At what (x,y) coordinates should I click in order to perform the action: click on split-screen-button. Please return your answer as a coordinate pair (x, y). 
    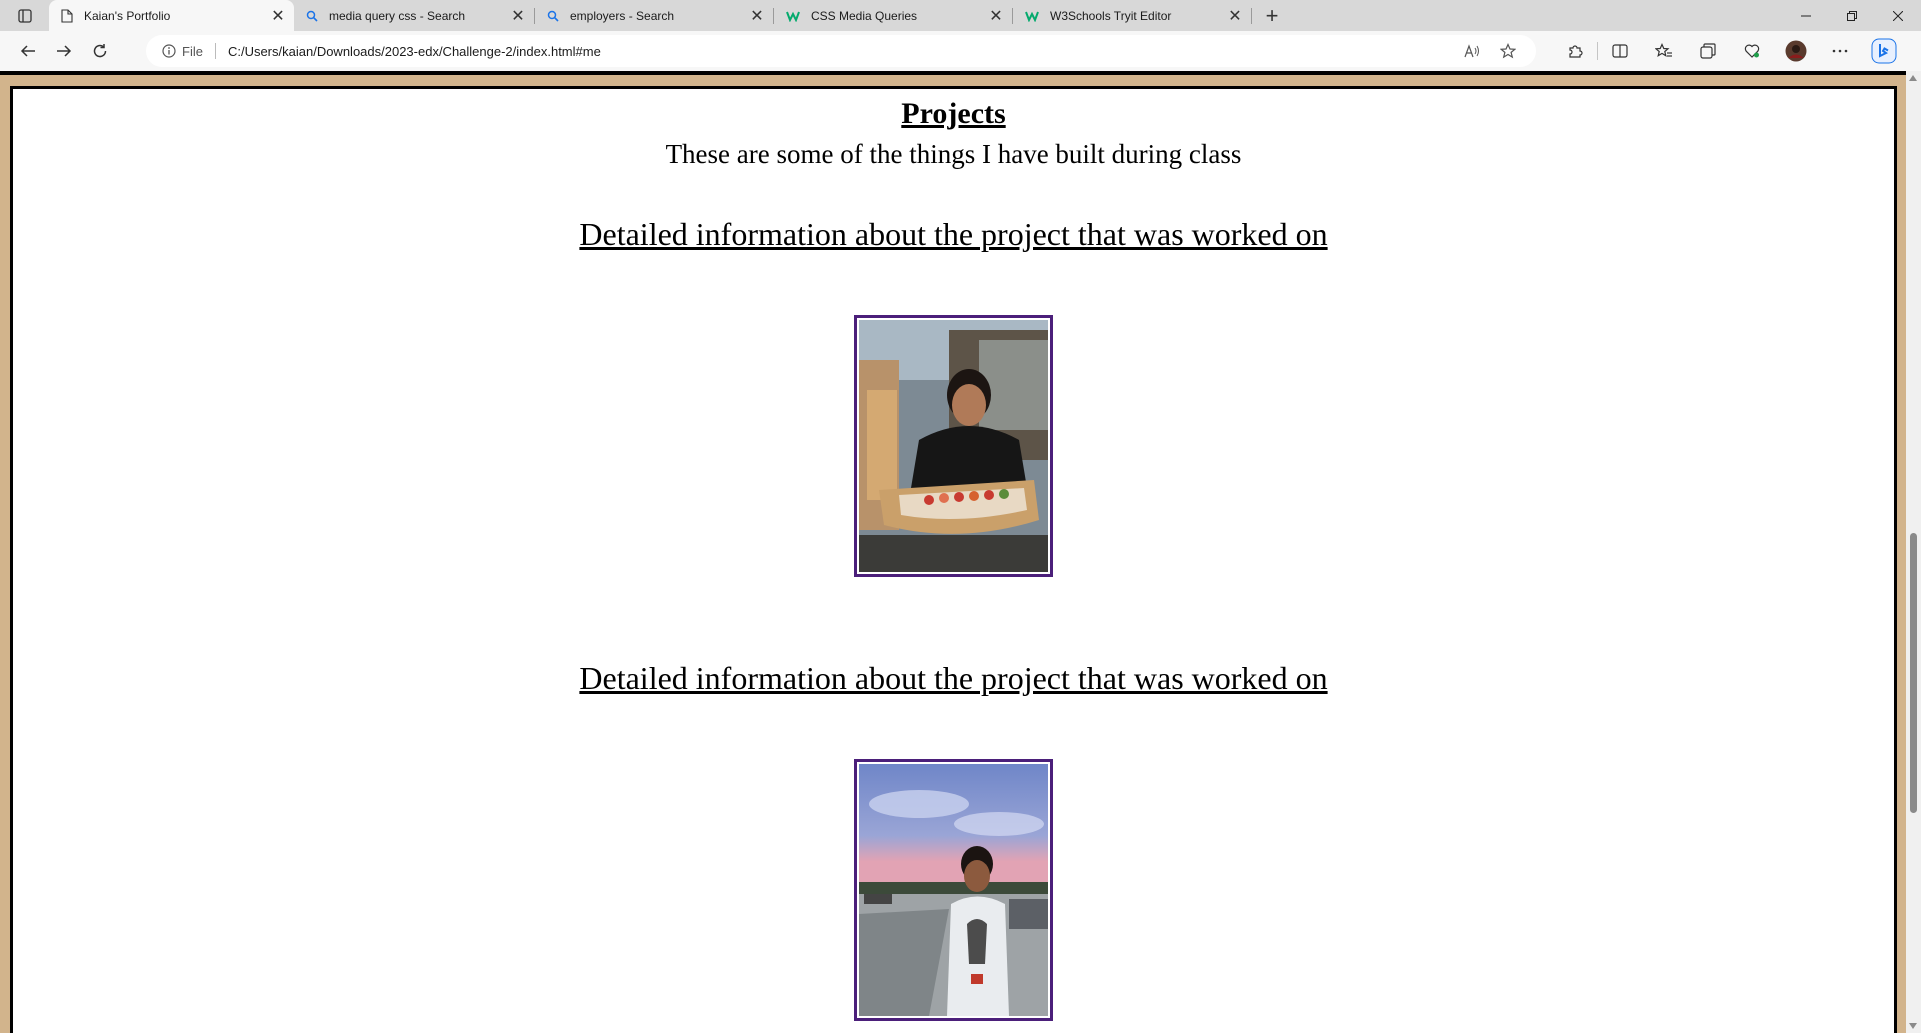
    Looking at the image, I should click on (1620, 51).